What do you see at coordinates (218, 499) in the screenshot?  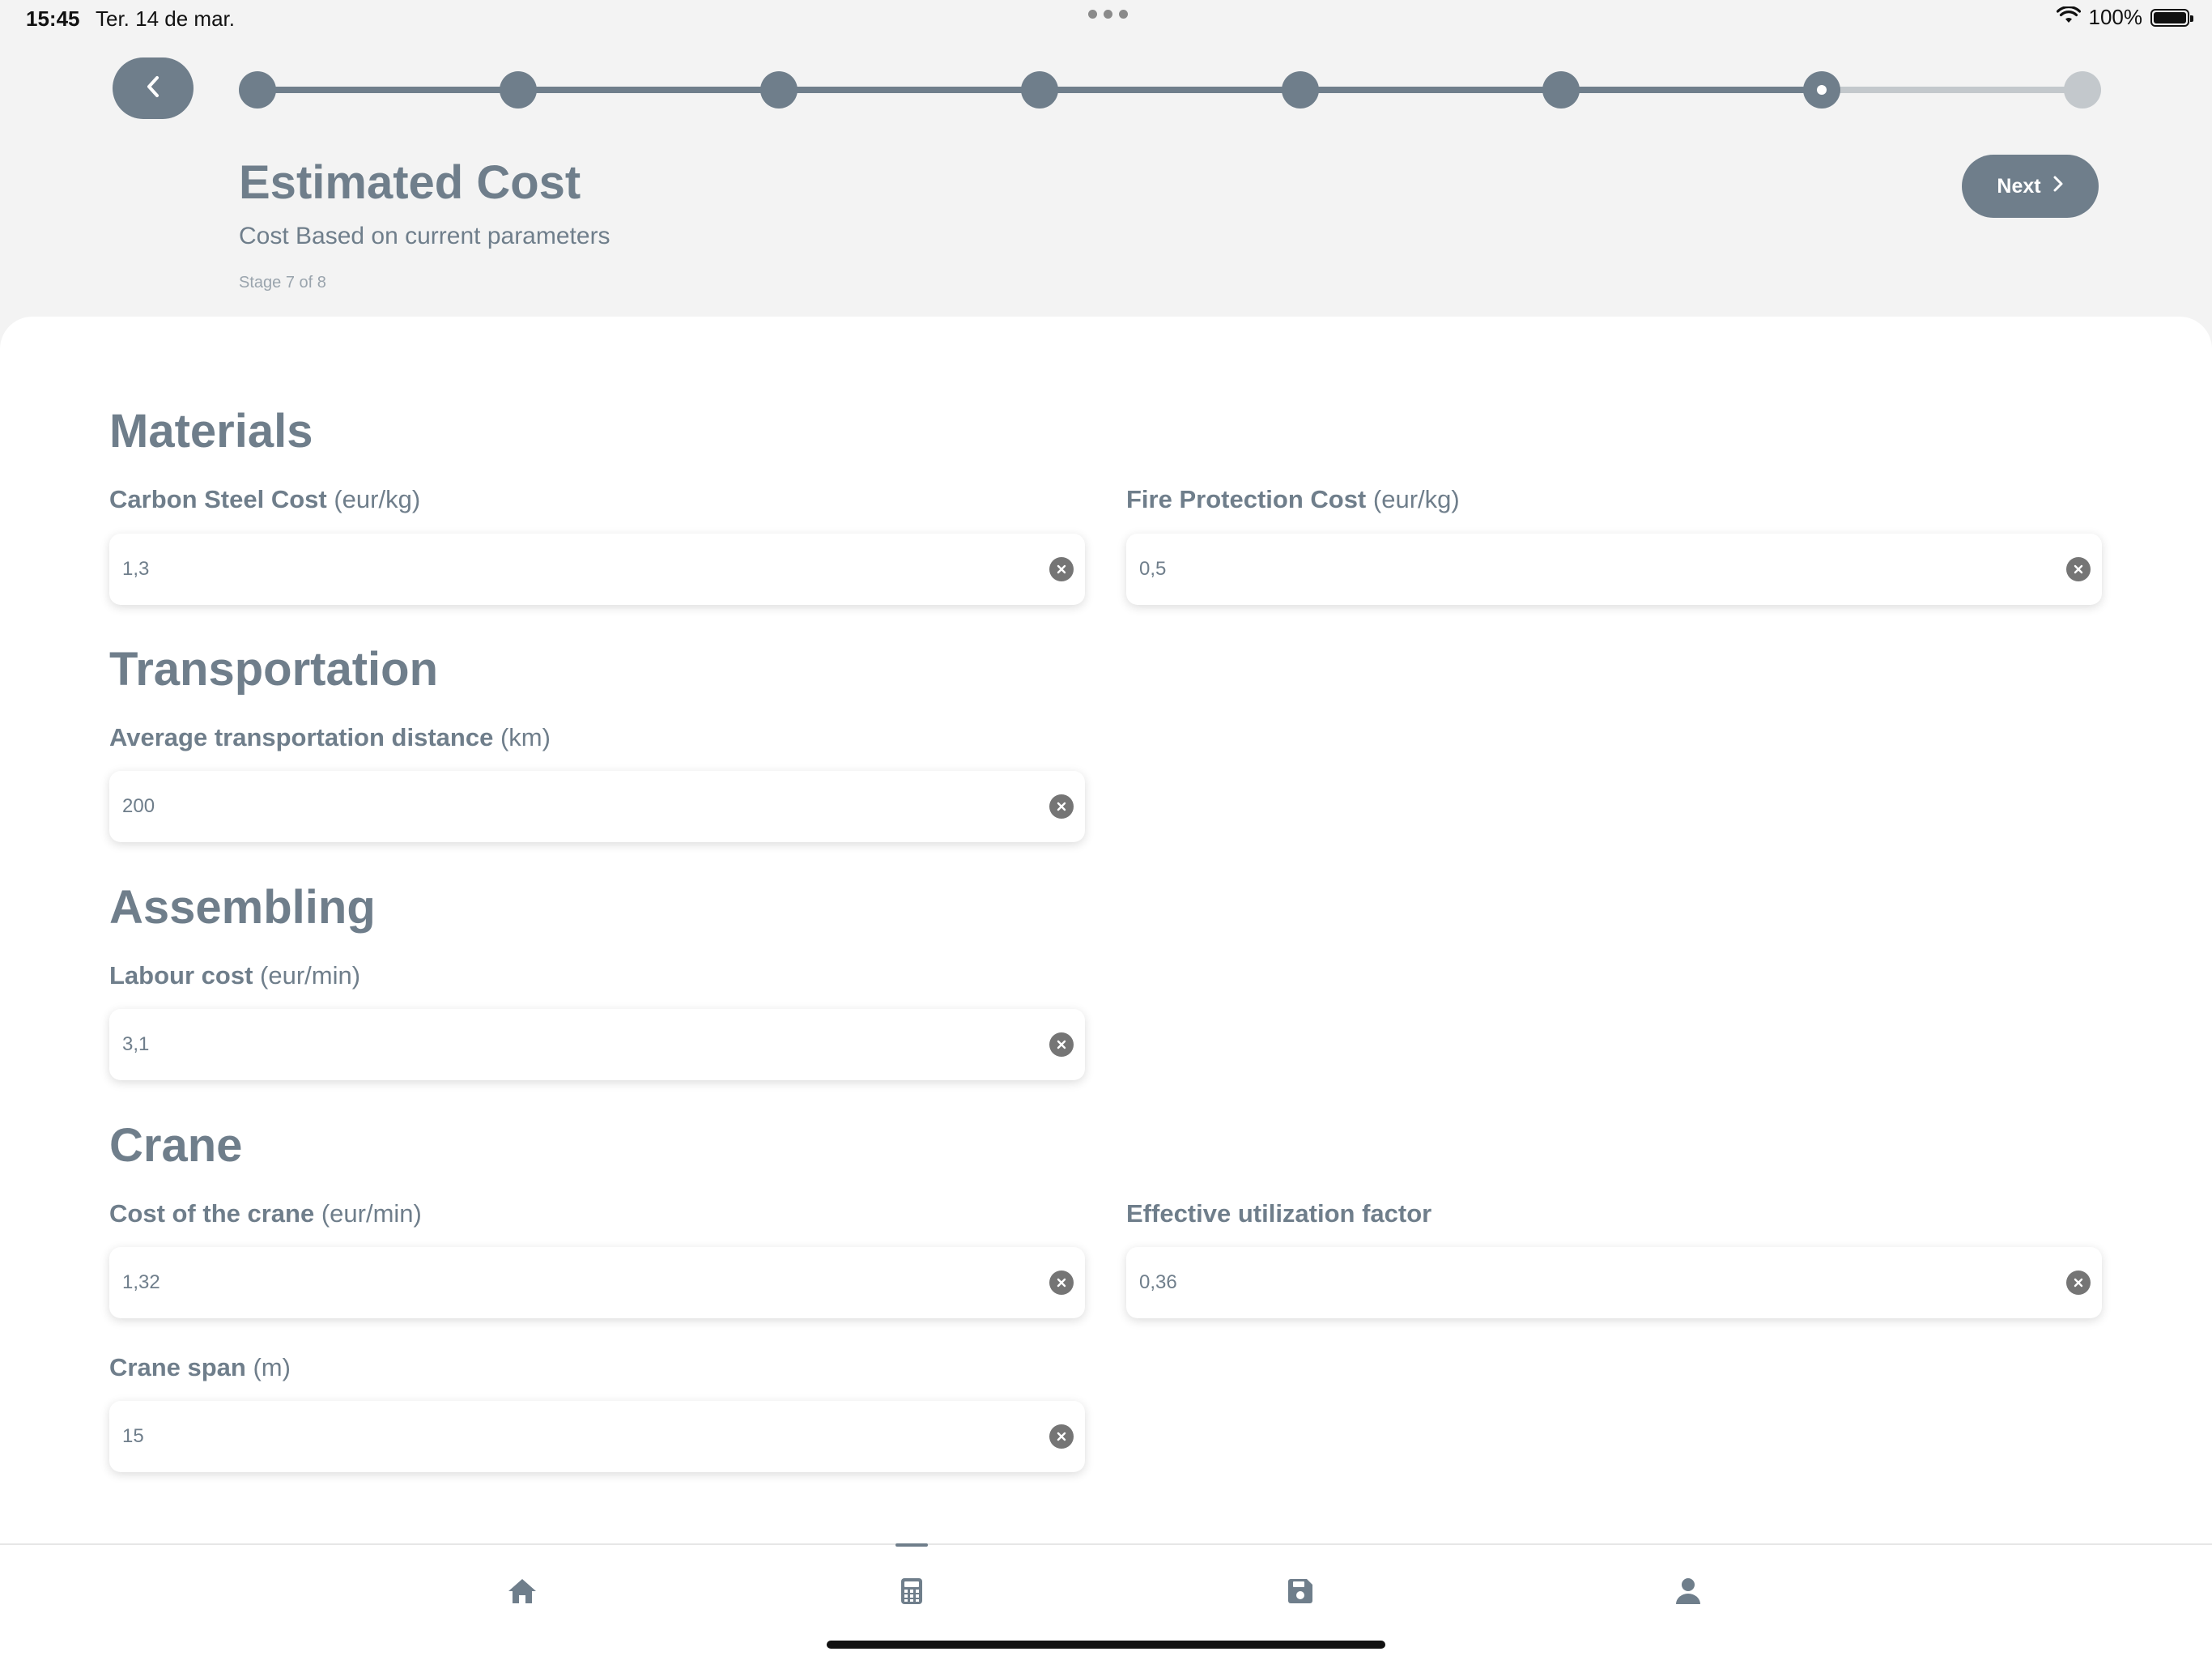 I see `label-text: Carbon Steel Cost` at bounding box center [218, 499].